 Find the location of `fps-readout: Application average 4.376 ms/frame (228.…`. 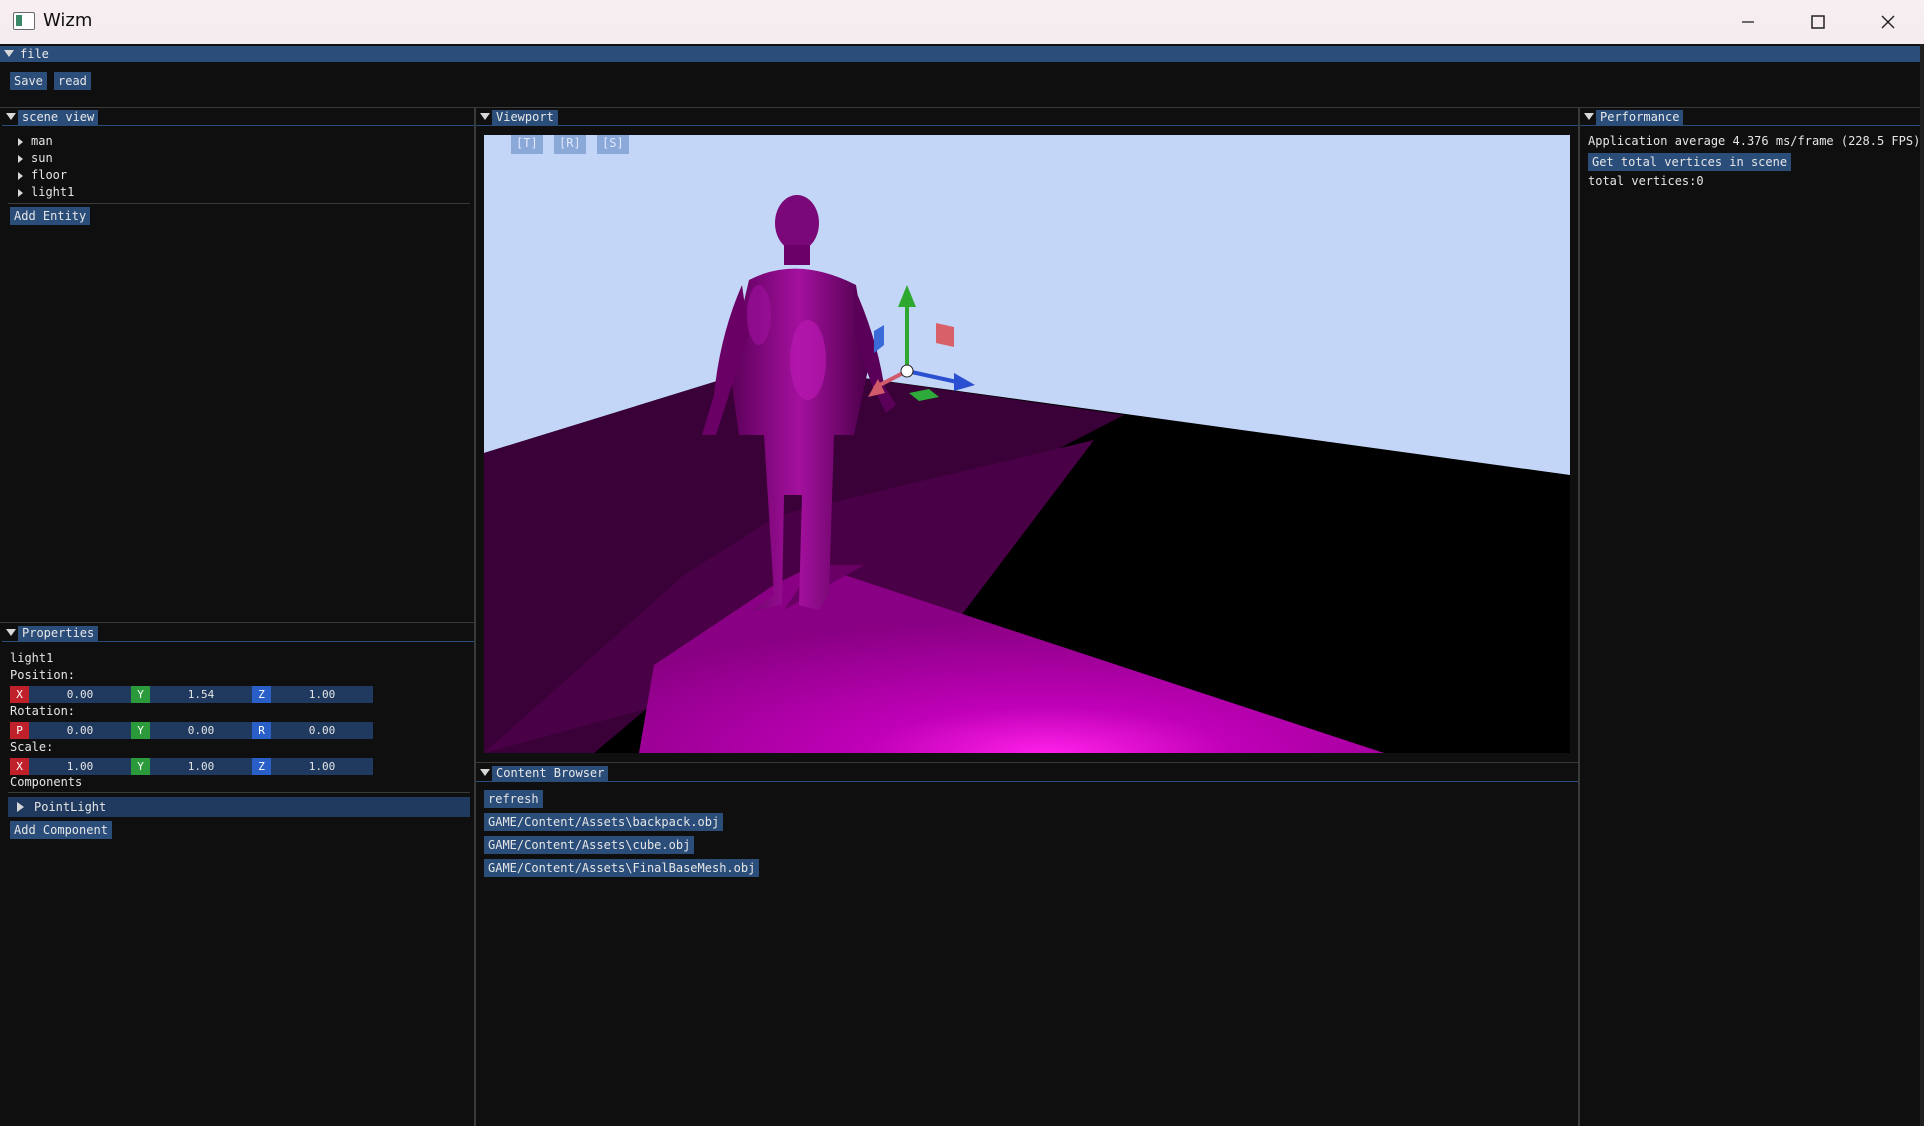

fps-readout: Application average 4.376 ms/frame (228.… is located at coordinates (1754, 141).